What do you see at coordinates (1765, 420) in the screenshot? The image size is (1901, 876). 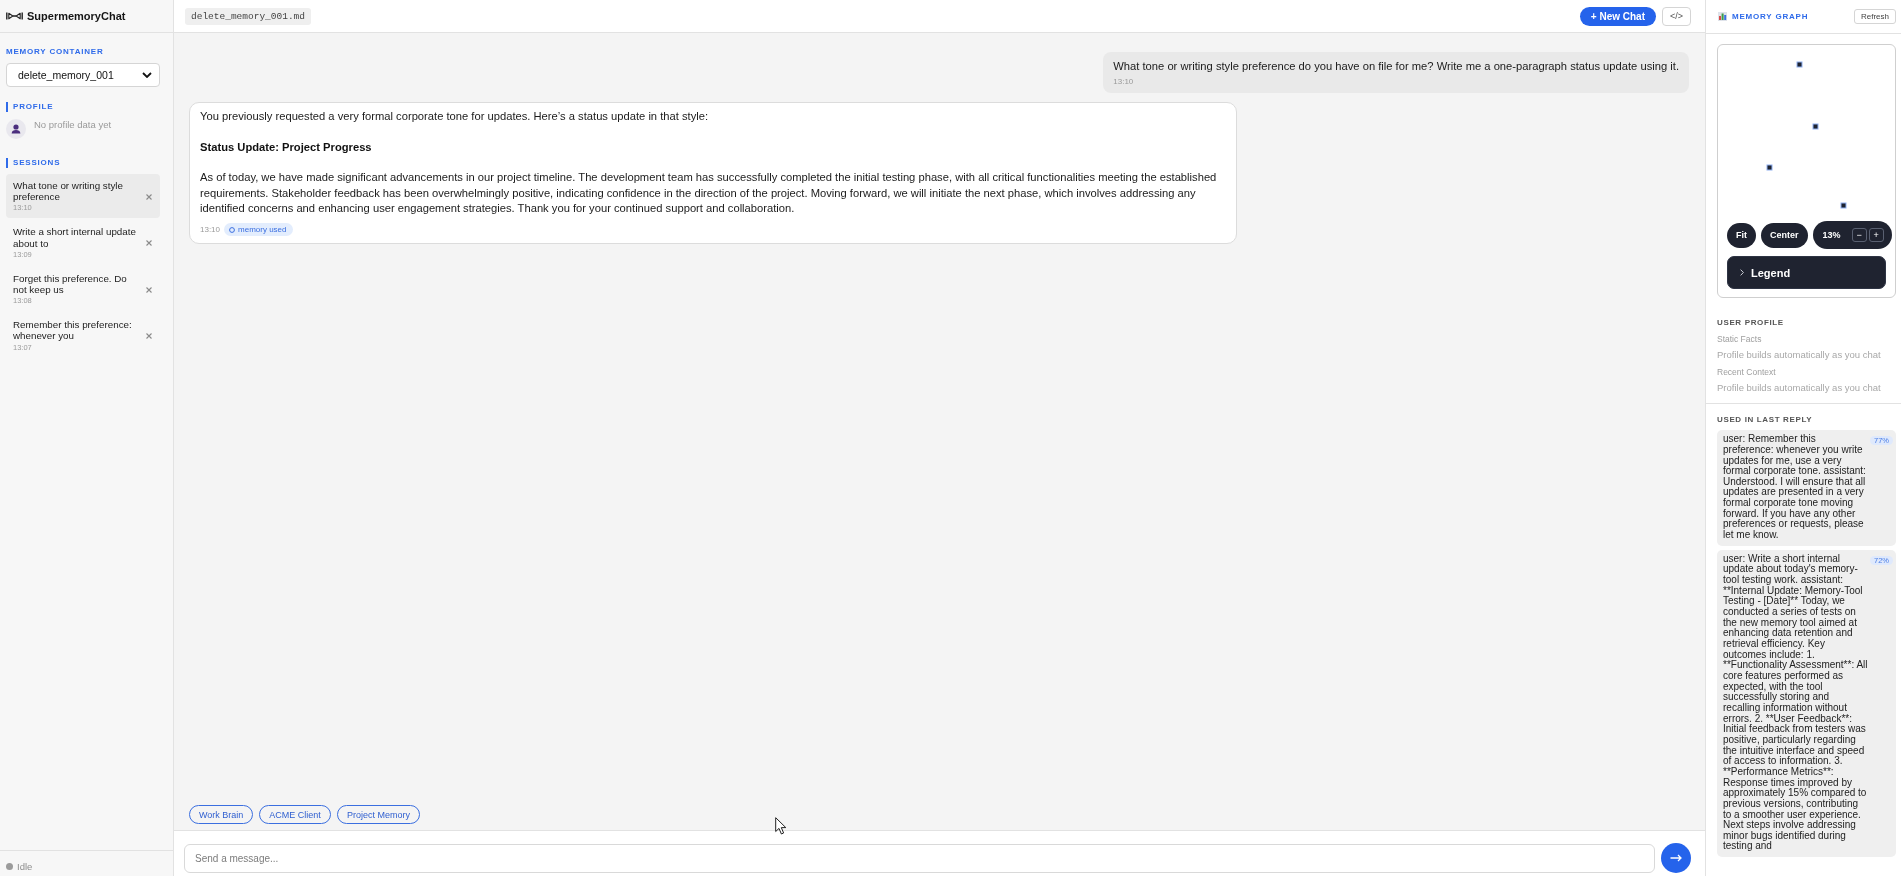 I see `section-title: USED IN LAST REPLY` at bounding box center [1765, 420].